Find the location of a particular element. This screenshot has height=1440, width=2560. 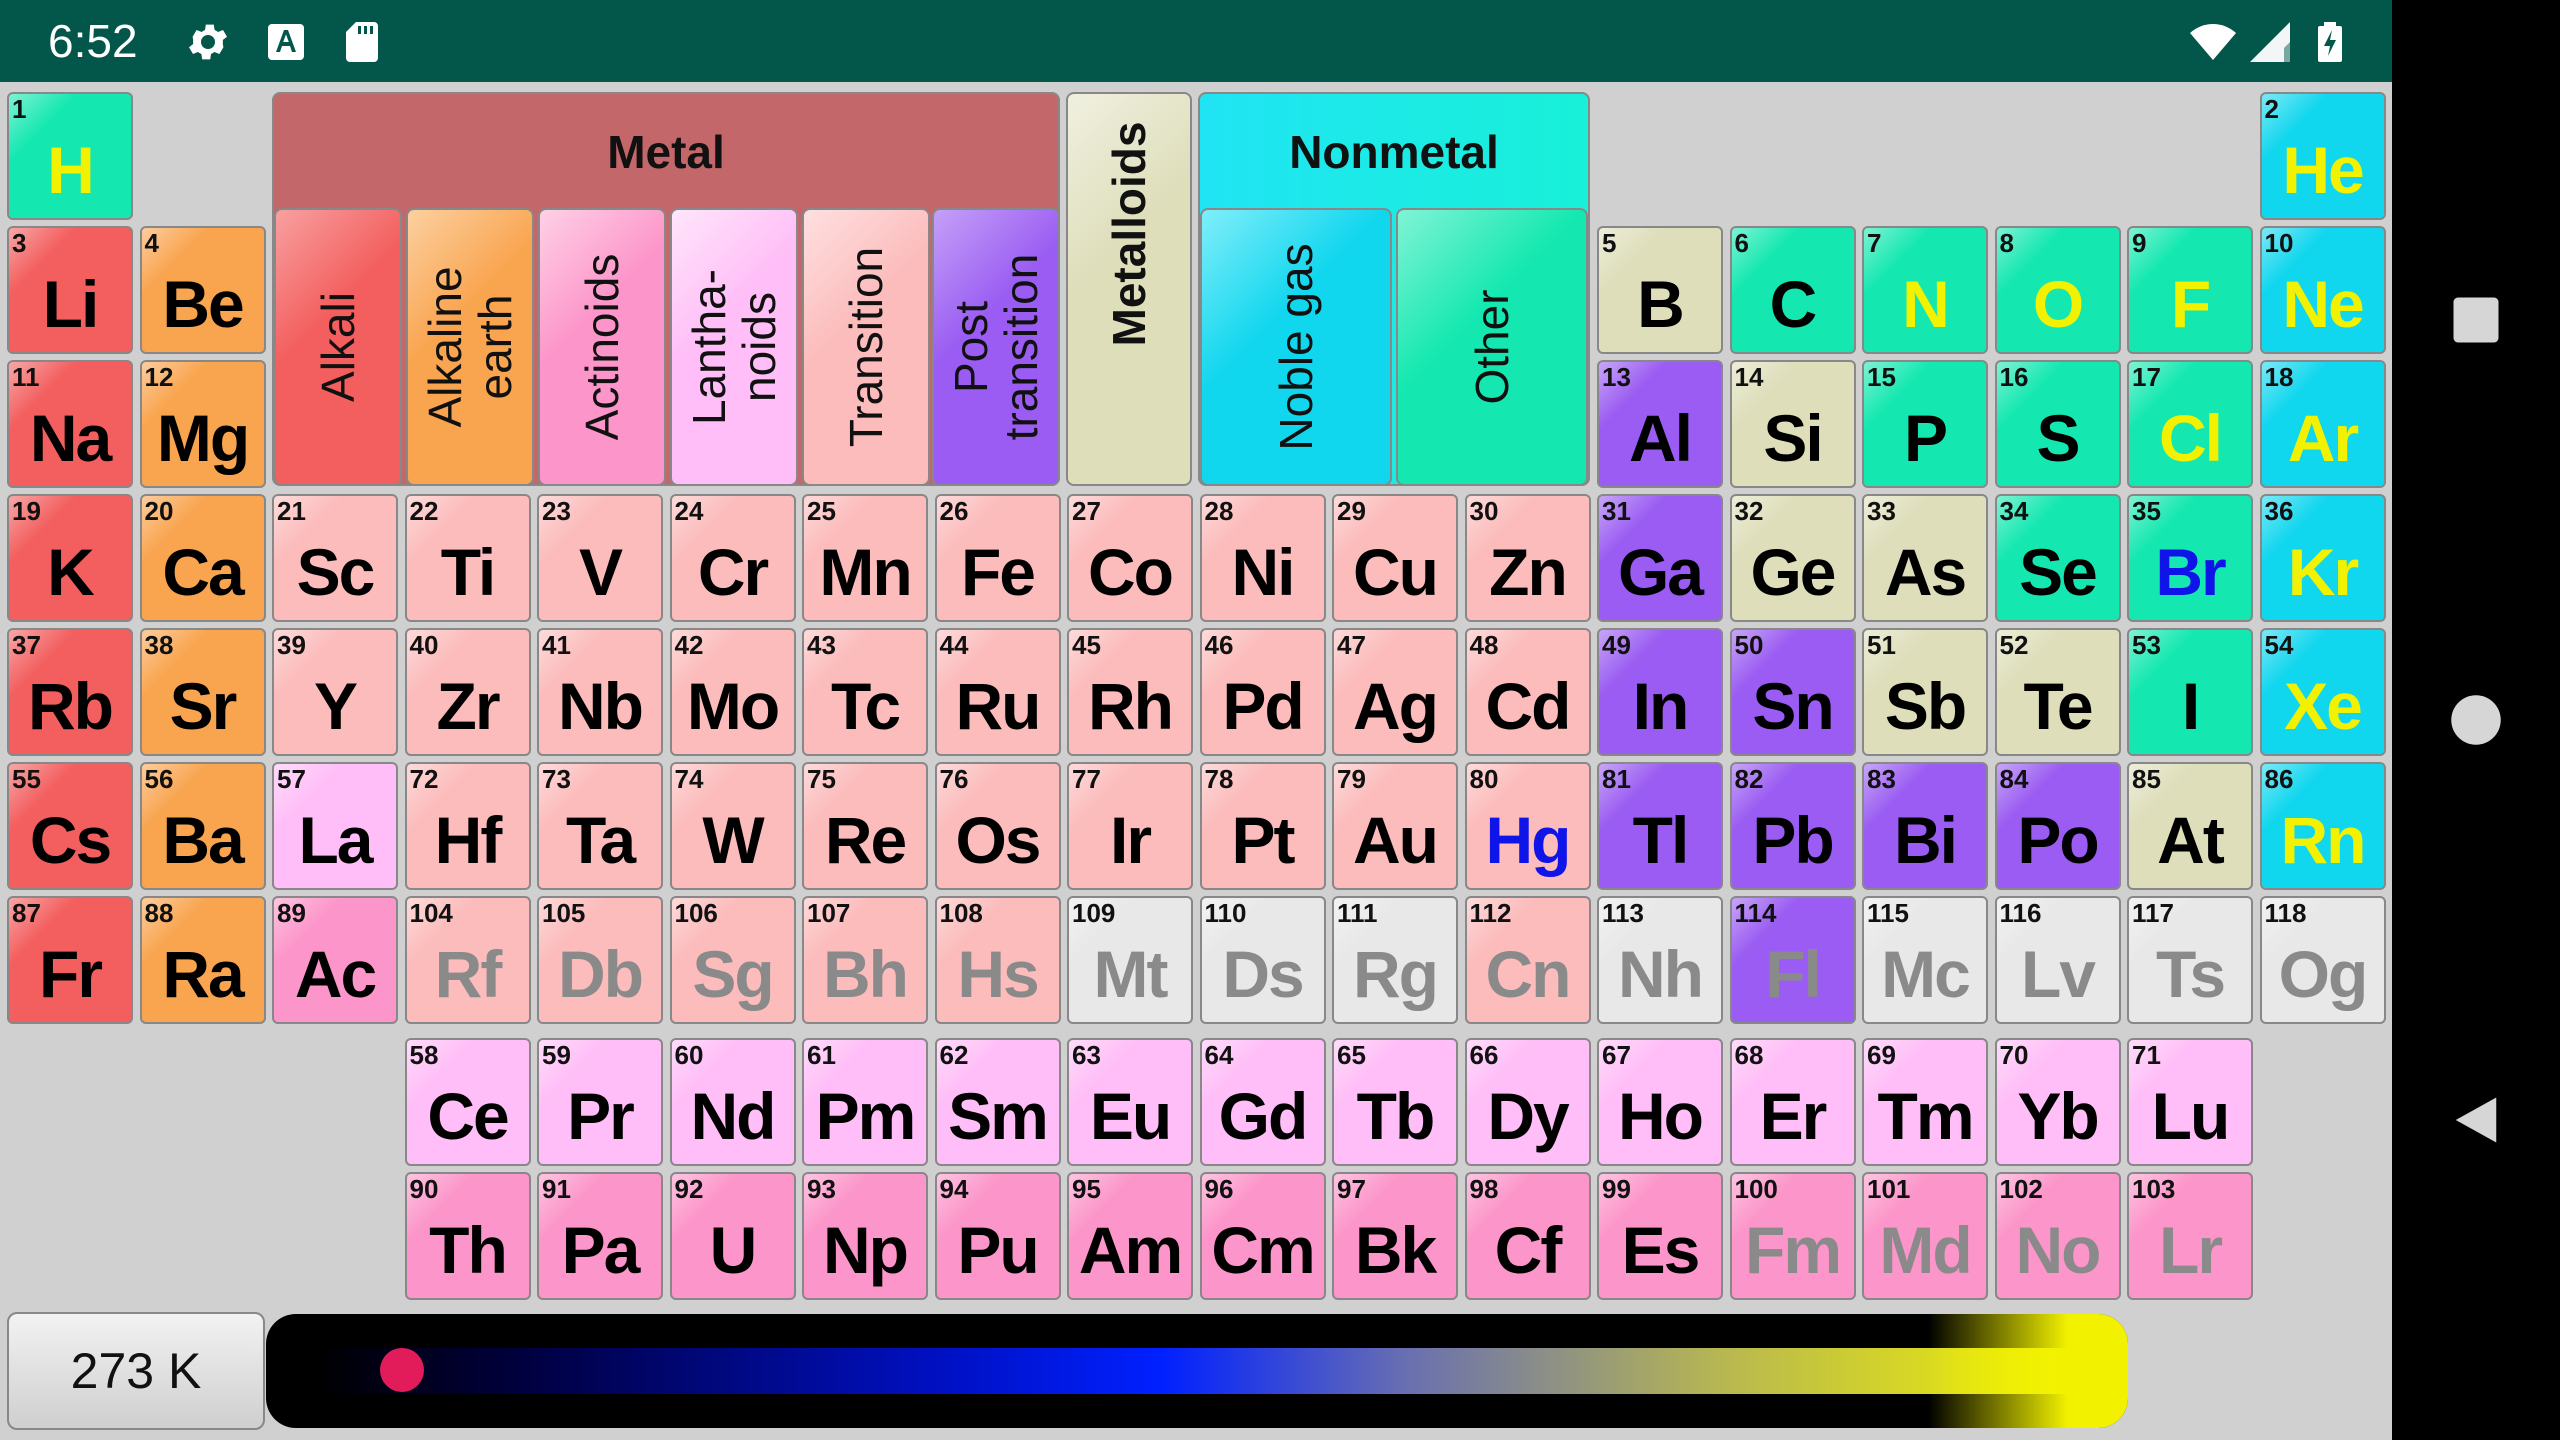

element-cell: 74 W is located at coordinates (732, 826).